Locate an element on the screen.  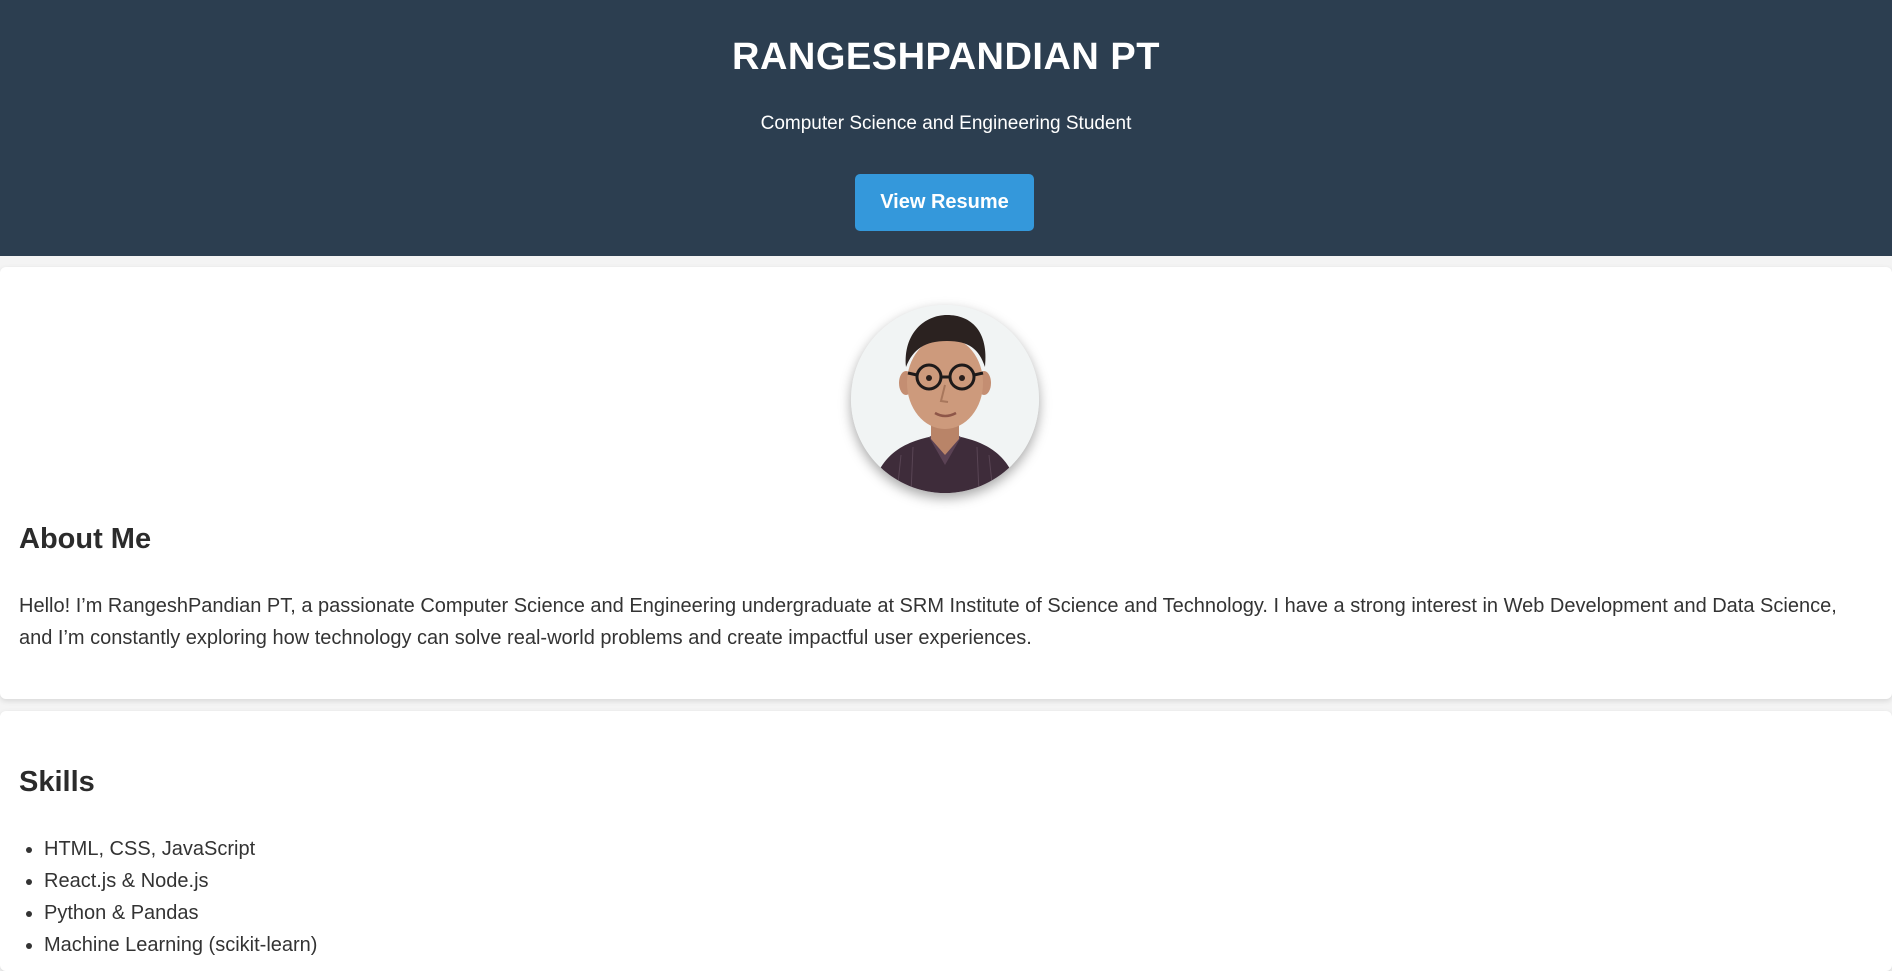
skills-heading: Skills is located at coordinates (57, 782).